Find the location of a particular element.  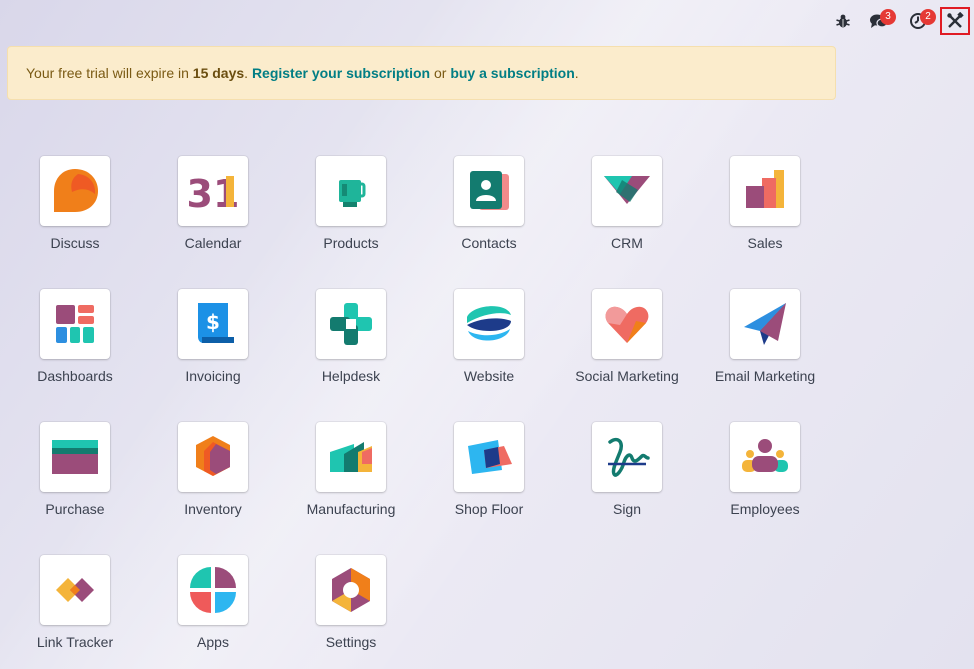

app-label: Settings is located at coordinates (351, 642).